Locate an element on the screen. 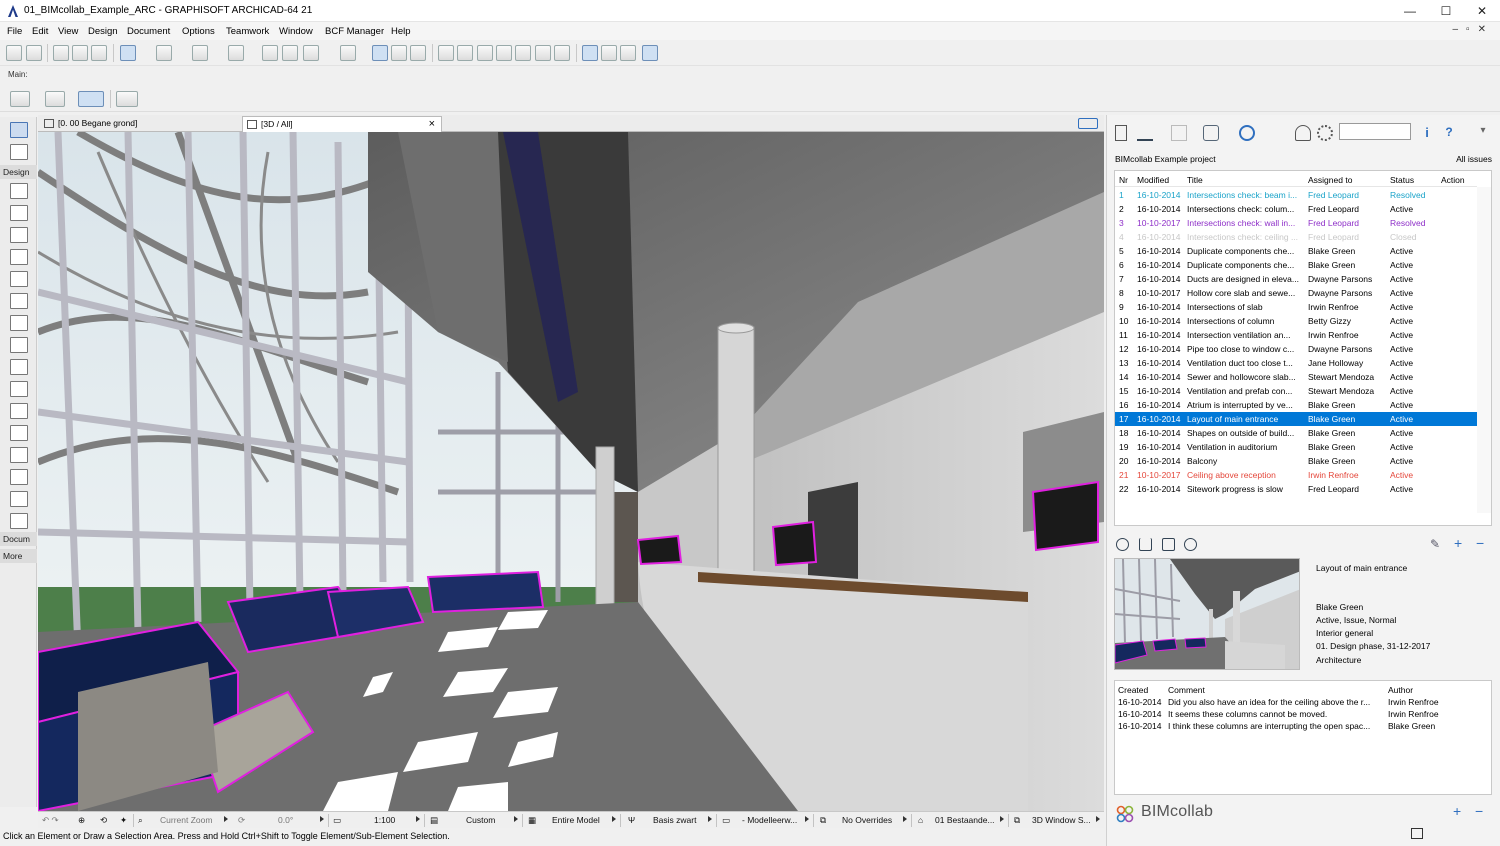 The width and height of the screenshot is (1500, 846). pen-set-dropdown: Basis zwart is located at coordinates (674, 820).